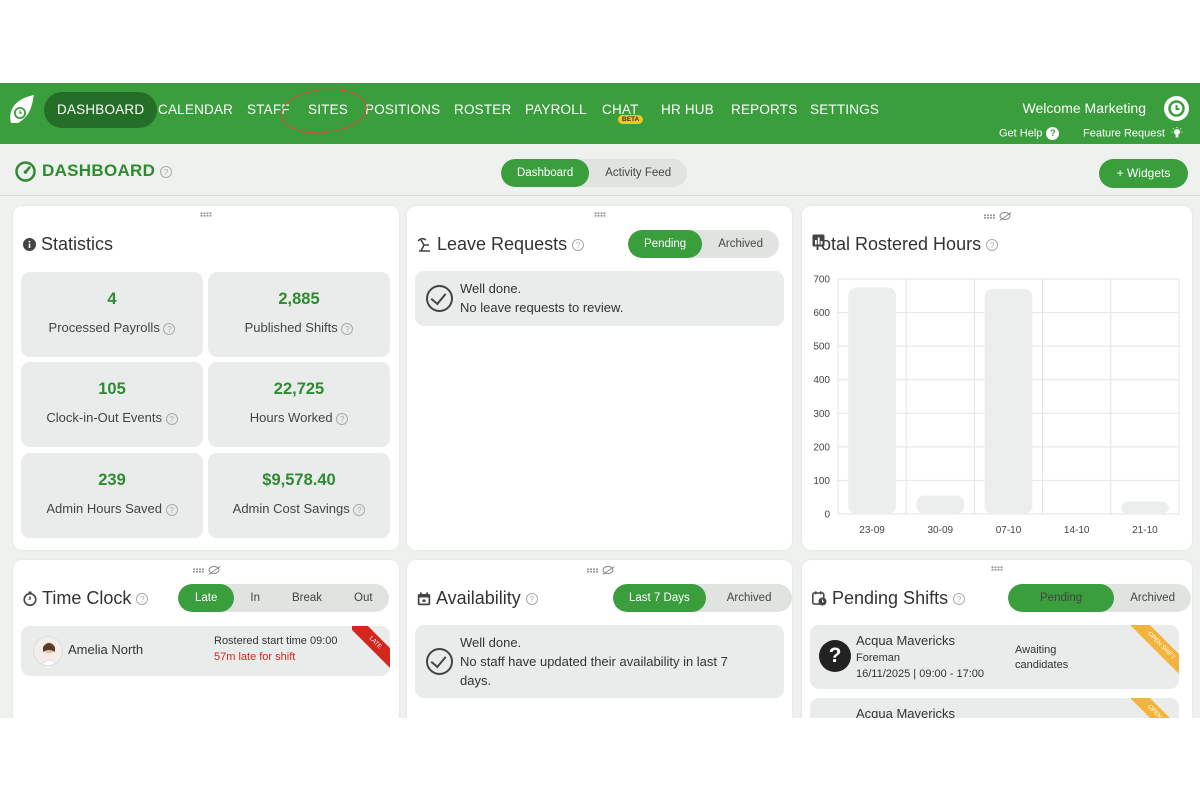  What do you see at coordinates (556, 109) in the screenshot?
I see `nav-payroll: PAYROLL` at bounding box center [556, 109].